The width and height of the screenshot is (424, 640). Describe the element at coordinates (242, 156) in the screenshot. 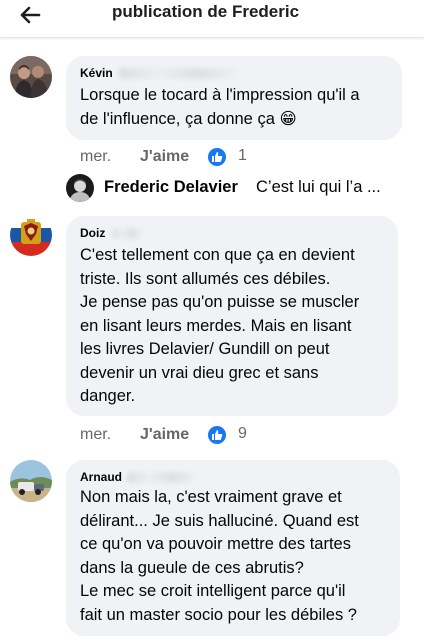

I see `reaction-count: 1` at that location.